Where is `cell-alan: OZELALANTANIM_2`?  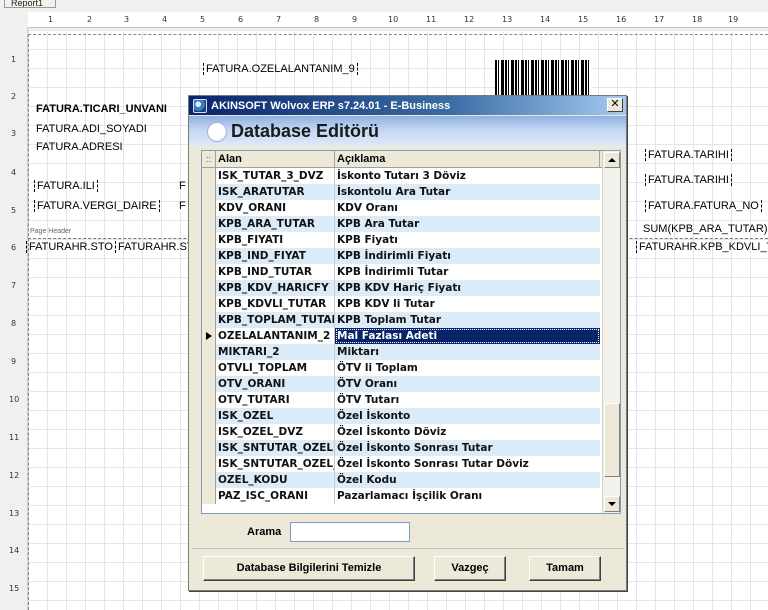 cell-alan: OZELALANTANIM_2 is located at coordinates (275, 336).